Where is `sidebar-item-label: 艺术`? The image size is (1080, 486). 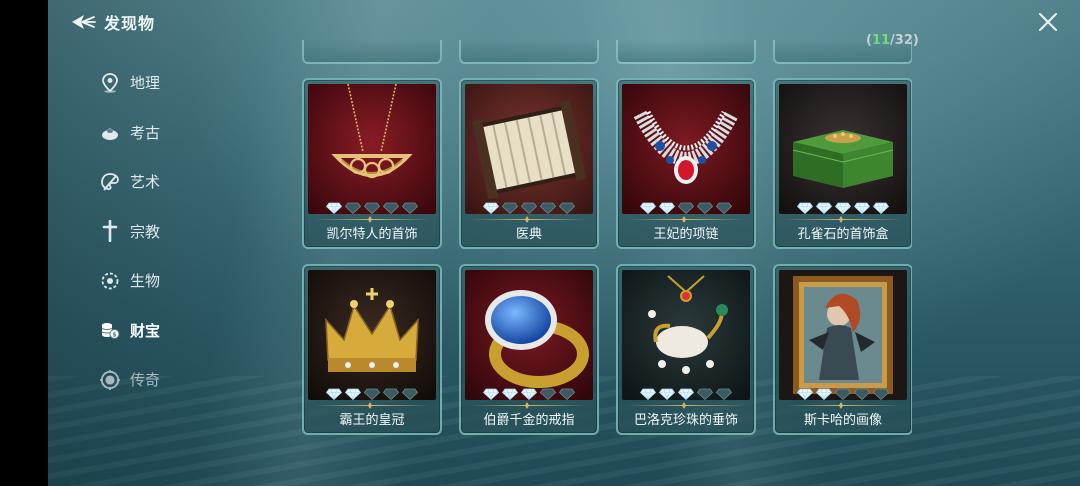 sidebar-item-label: 艺术 is located at coordinates (145, 182).